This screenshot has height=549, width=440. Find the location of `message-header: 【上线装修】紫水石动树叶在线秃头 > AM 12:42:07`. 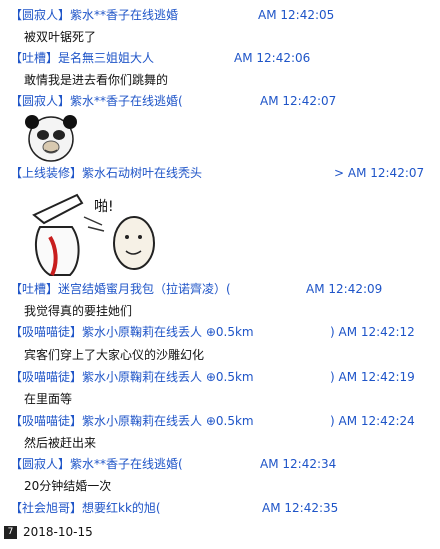

message-header: 【上线装修】紫水石动树叶在线秃头 > AM 12:42:07 is located at coordinates (220, 173).